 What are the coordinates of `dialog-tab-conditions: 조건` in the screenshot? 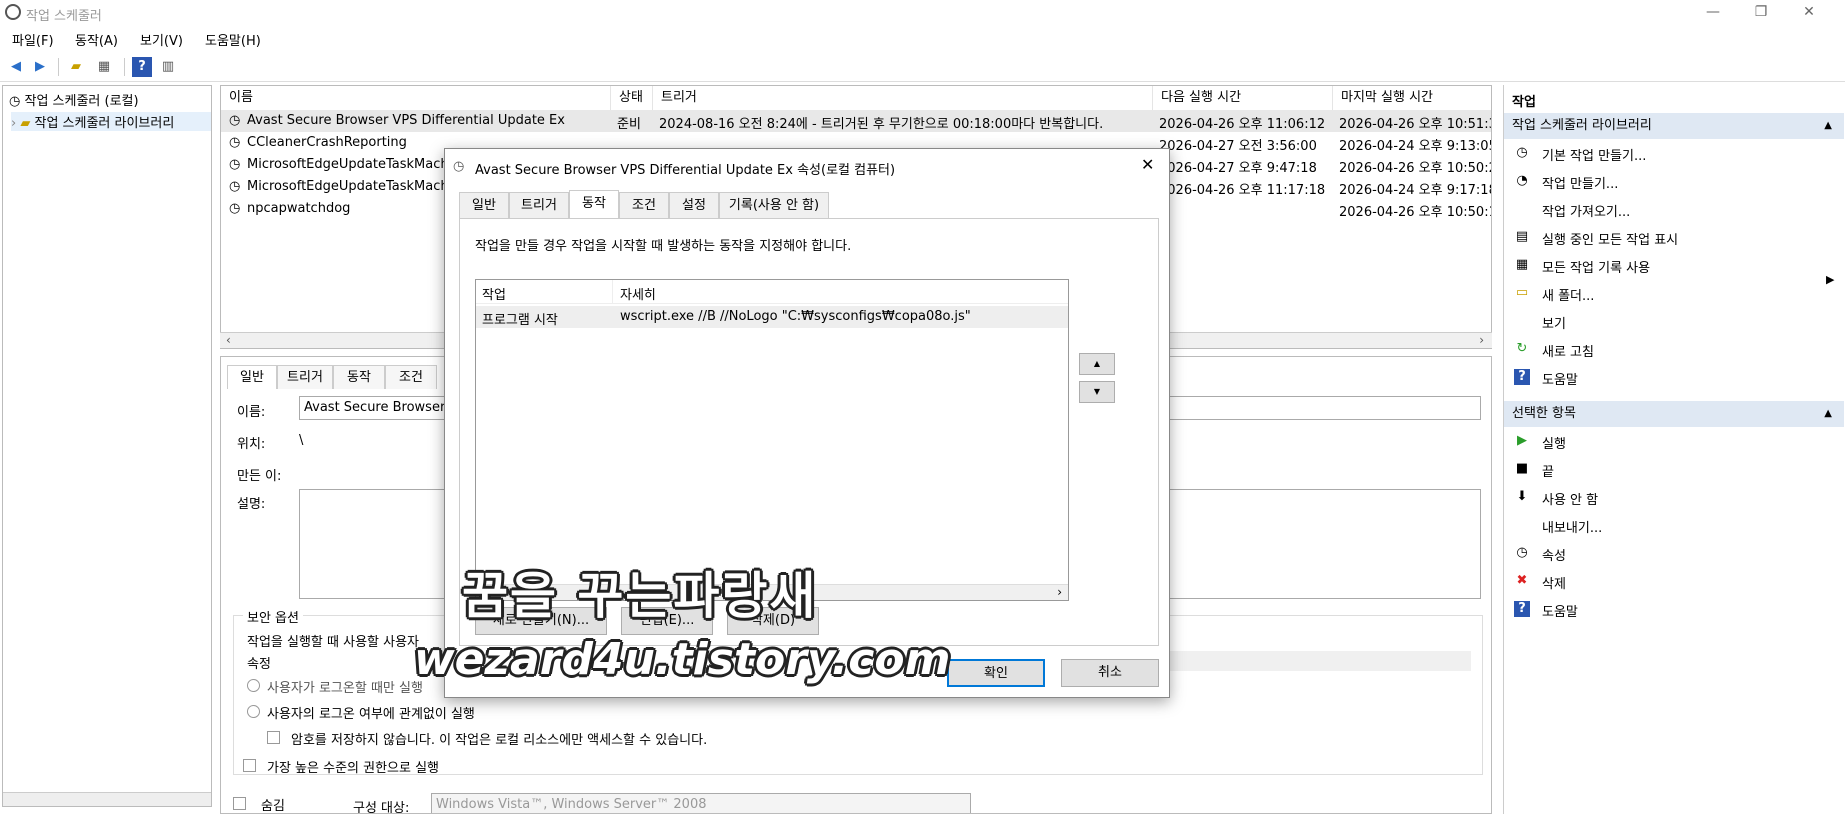 It's located at (644, 205).